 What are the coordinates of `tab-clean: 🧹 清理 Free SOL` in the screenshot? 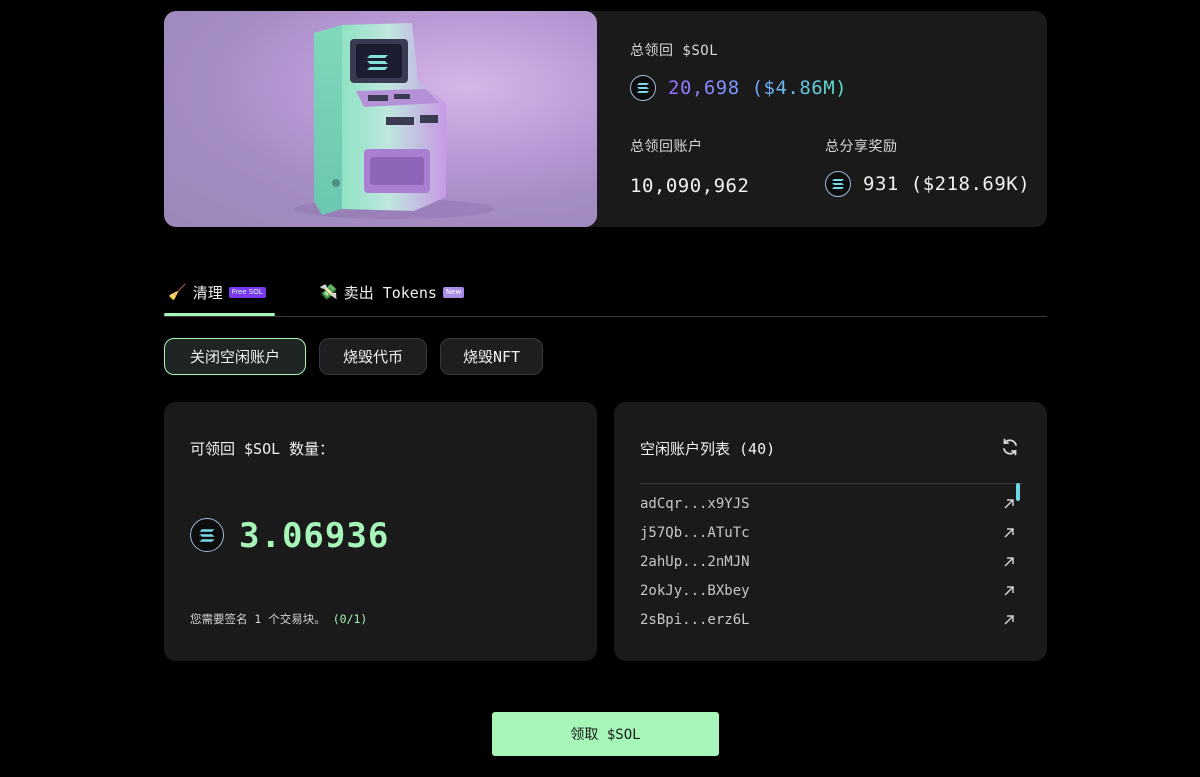 It's located at (217, 292).